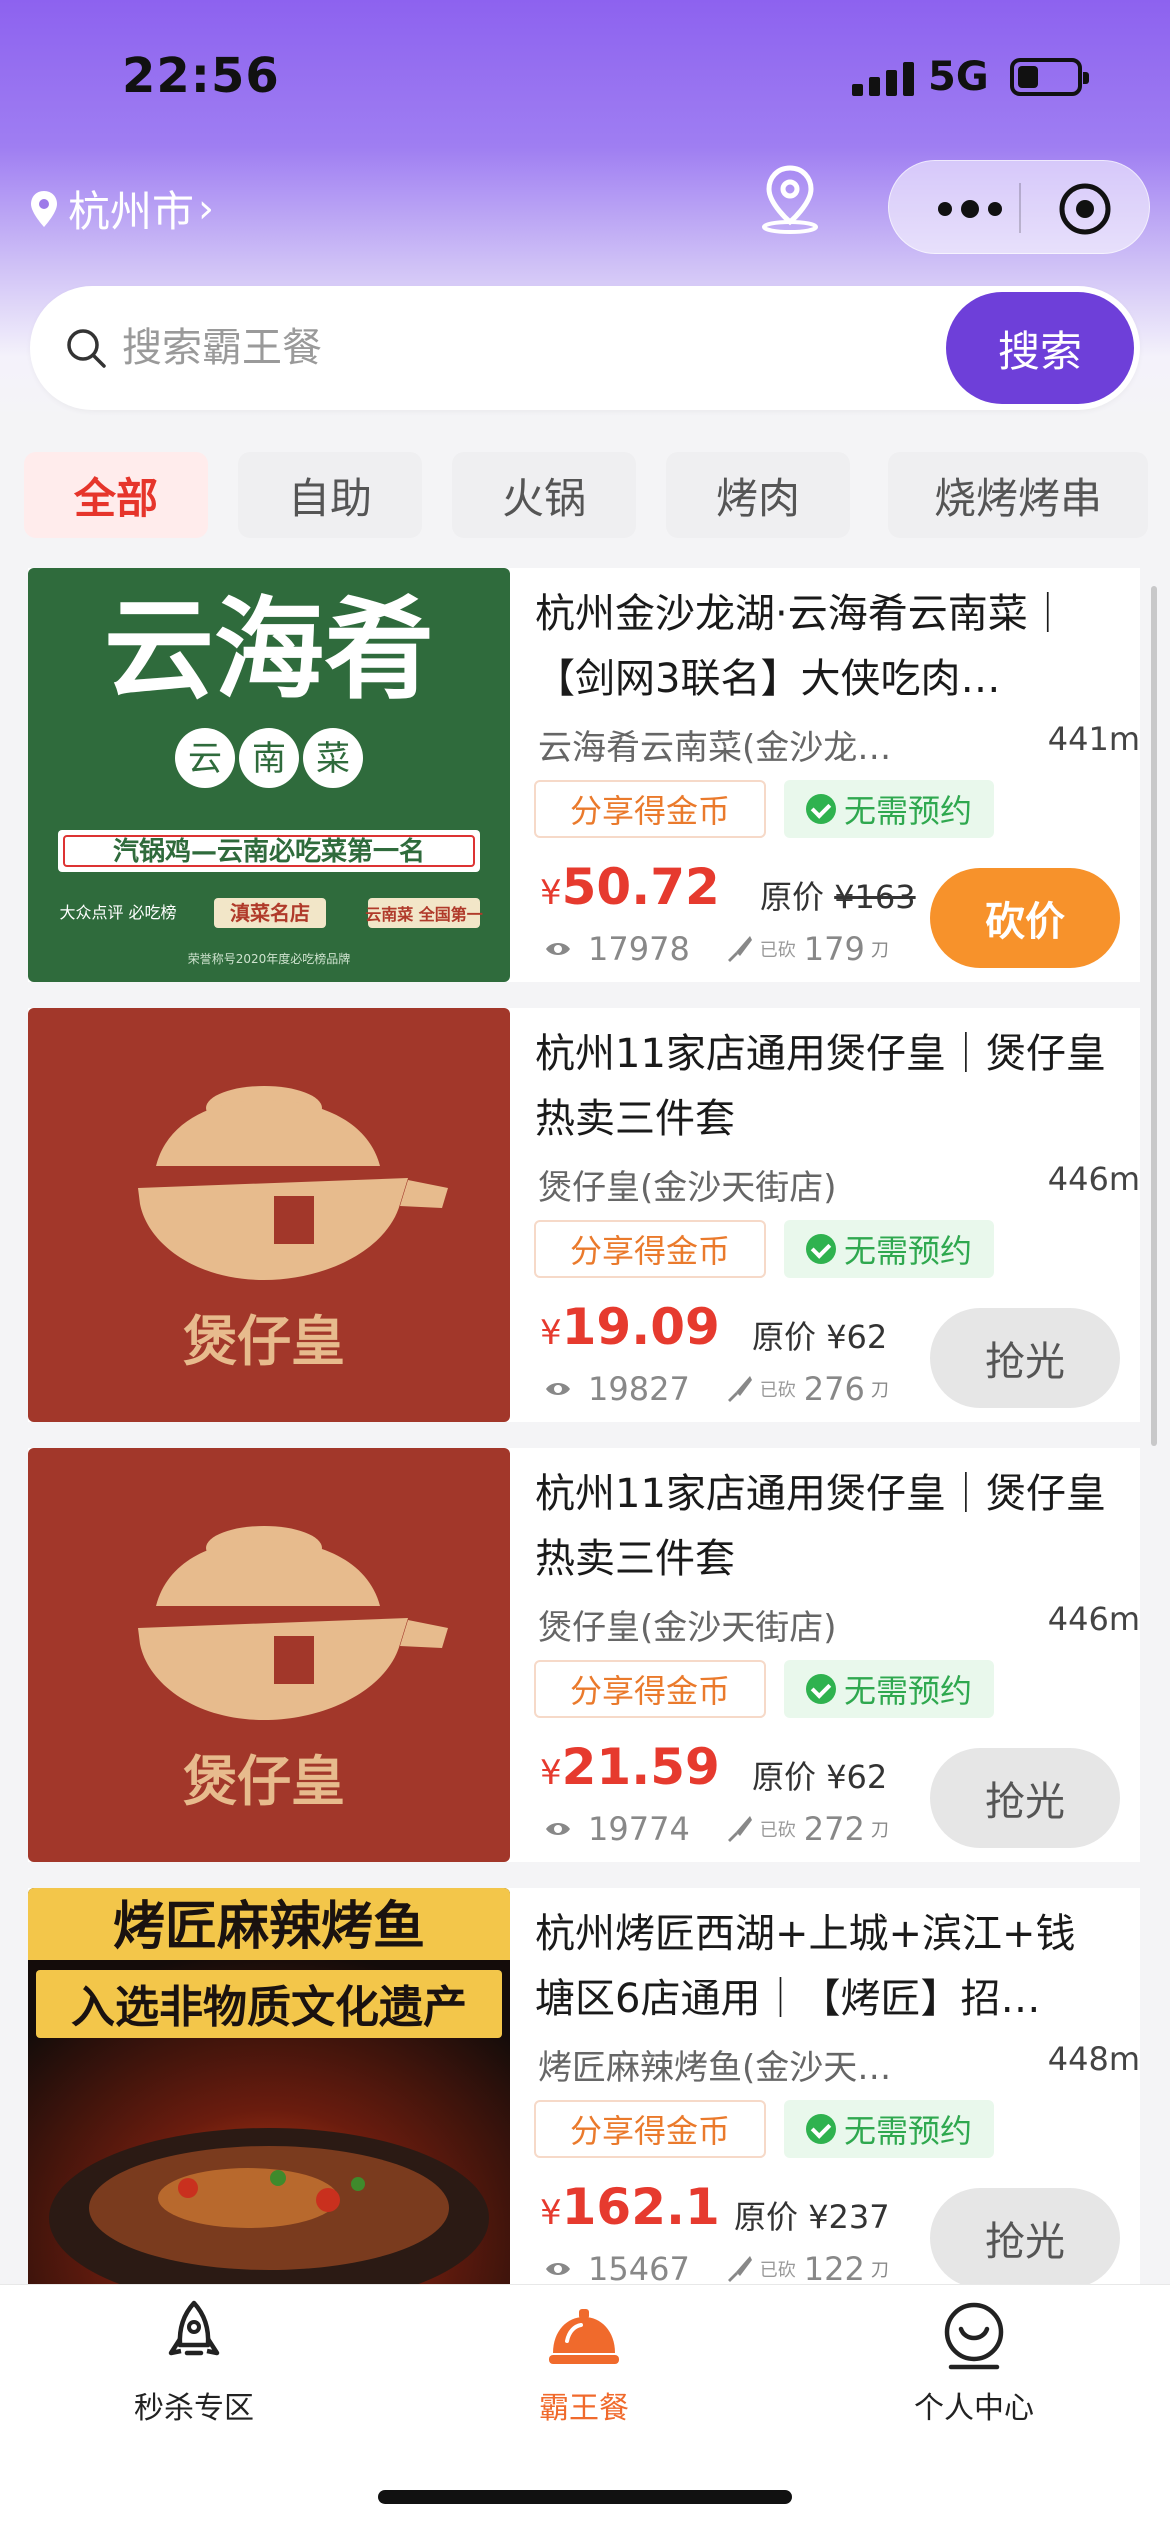 This screenshot has width=1170, height=2532. What do you see at coordinates (974, 2408) in the screenshot?
I see `nav-label: 个人中心` at bounding box center [974, 2408].